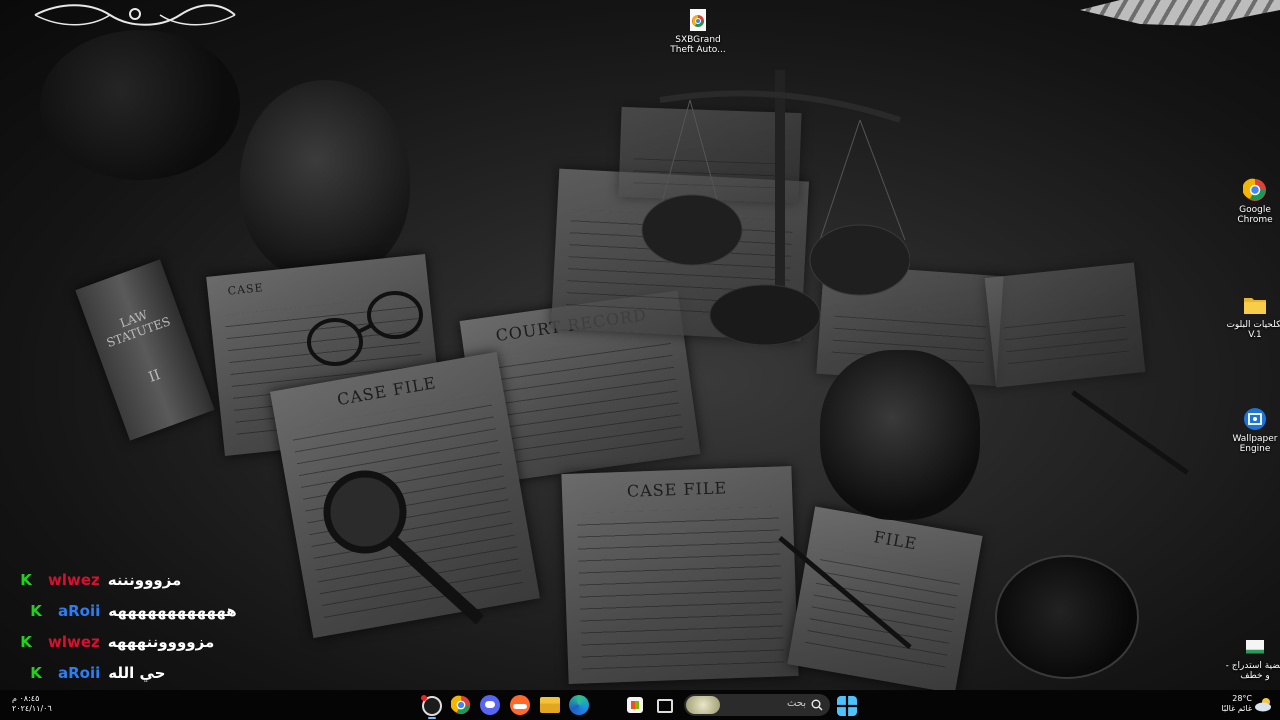 This screenshot has width=1280, height=720. I want to click on globe-shape, so click(140, 105).